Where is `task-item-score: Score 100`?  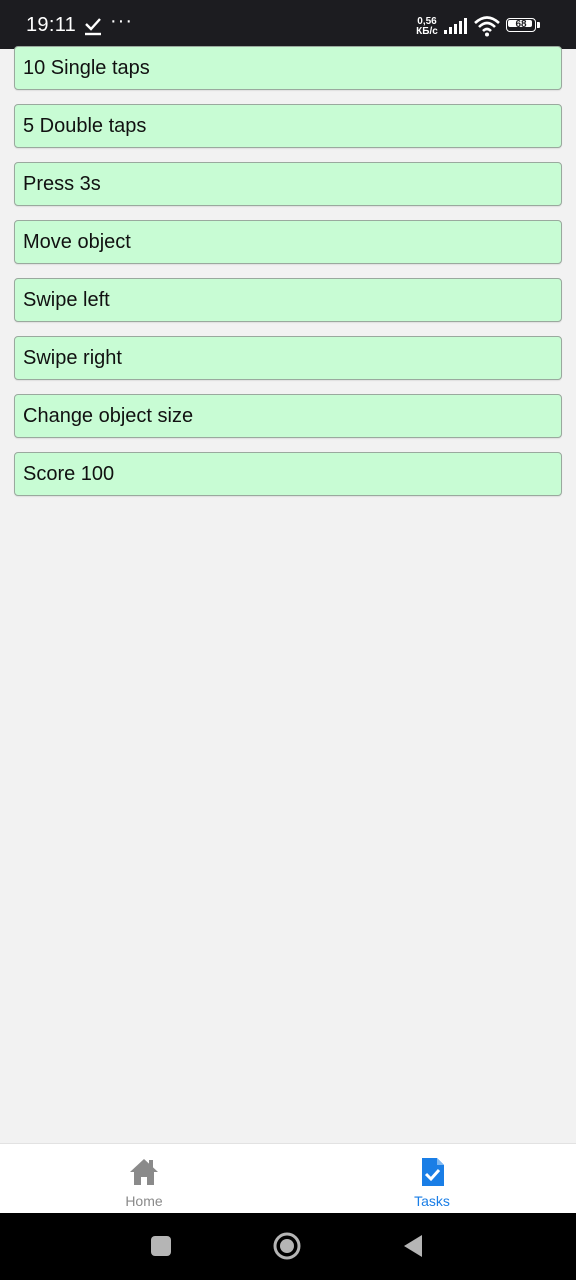 task-item-score: Score 100 is located at coordinates (288, 474).